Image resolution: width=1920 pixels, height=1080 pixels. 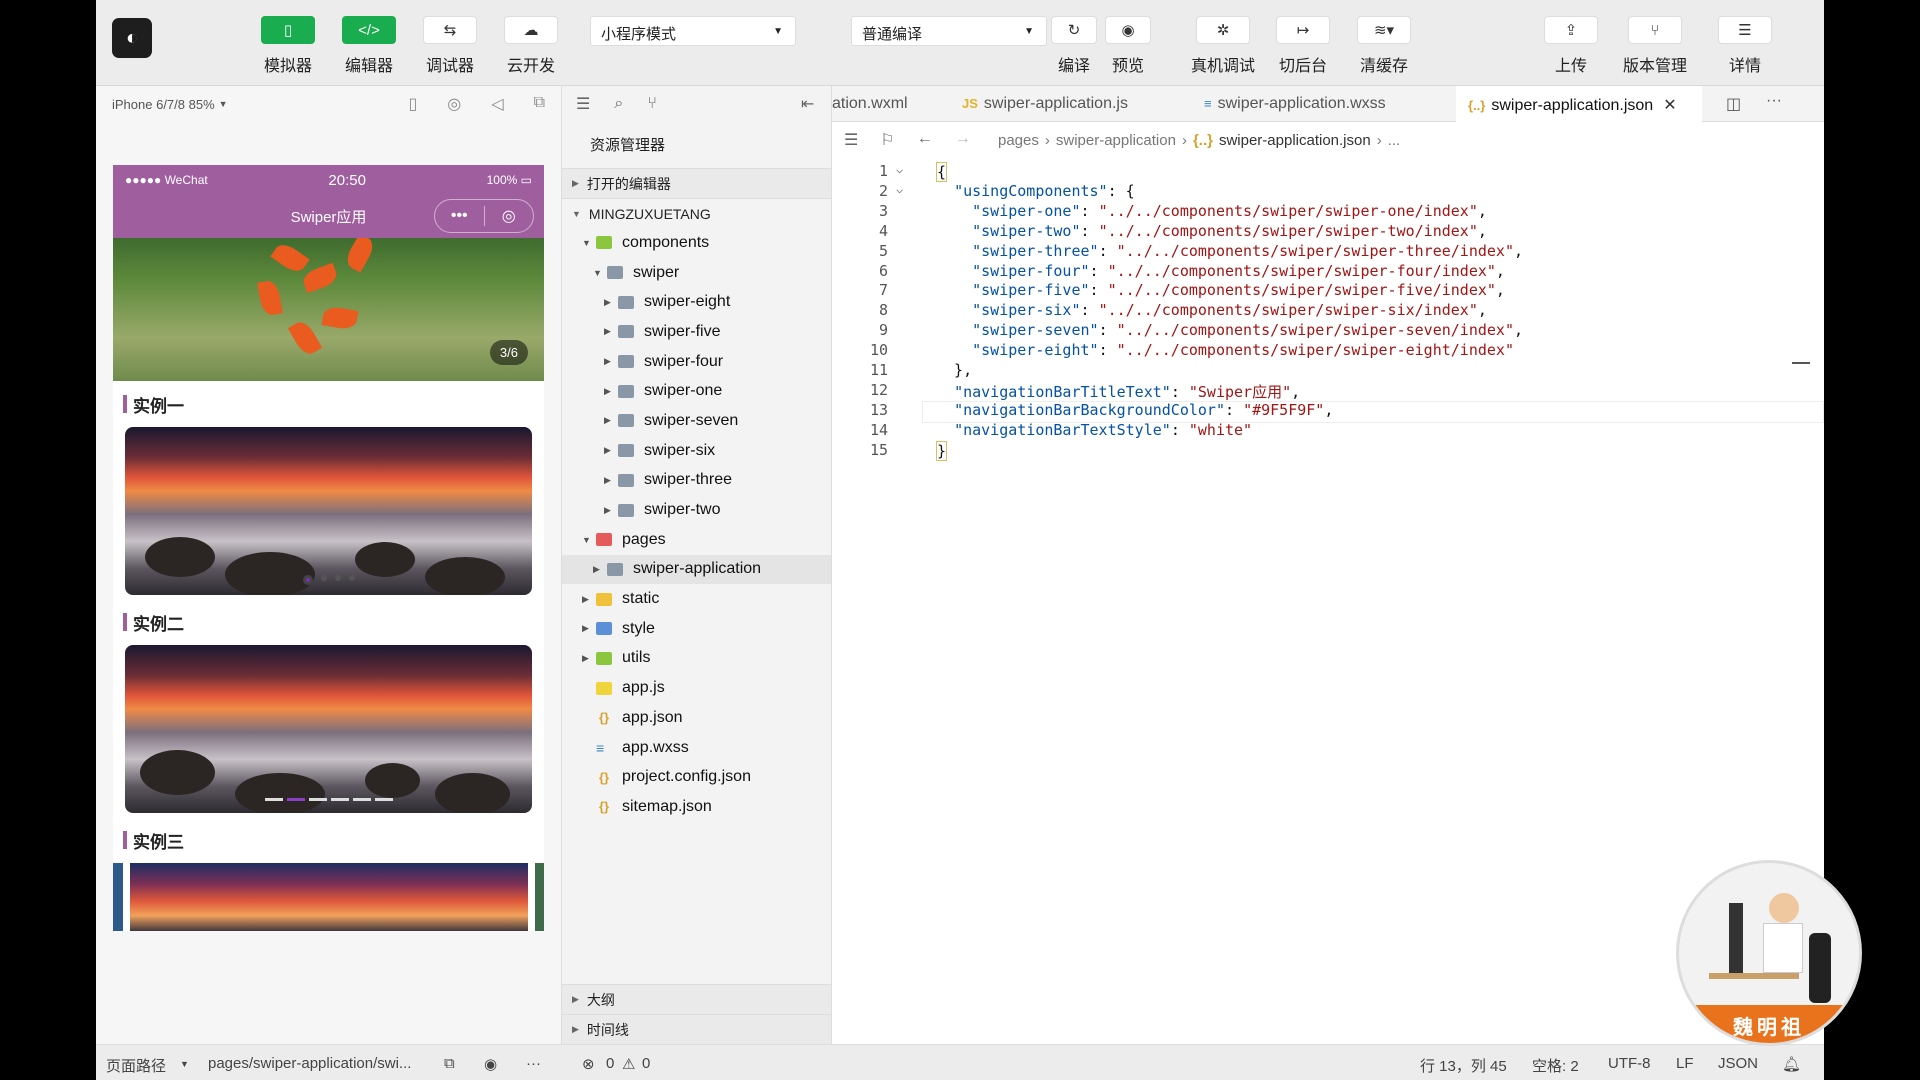 I want to click on page-path-label: 页面路径, so click(x=136, y=1065).